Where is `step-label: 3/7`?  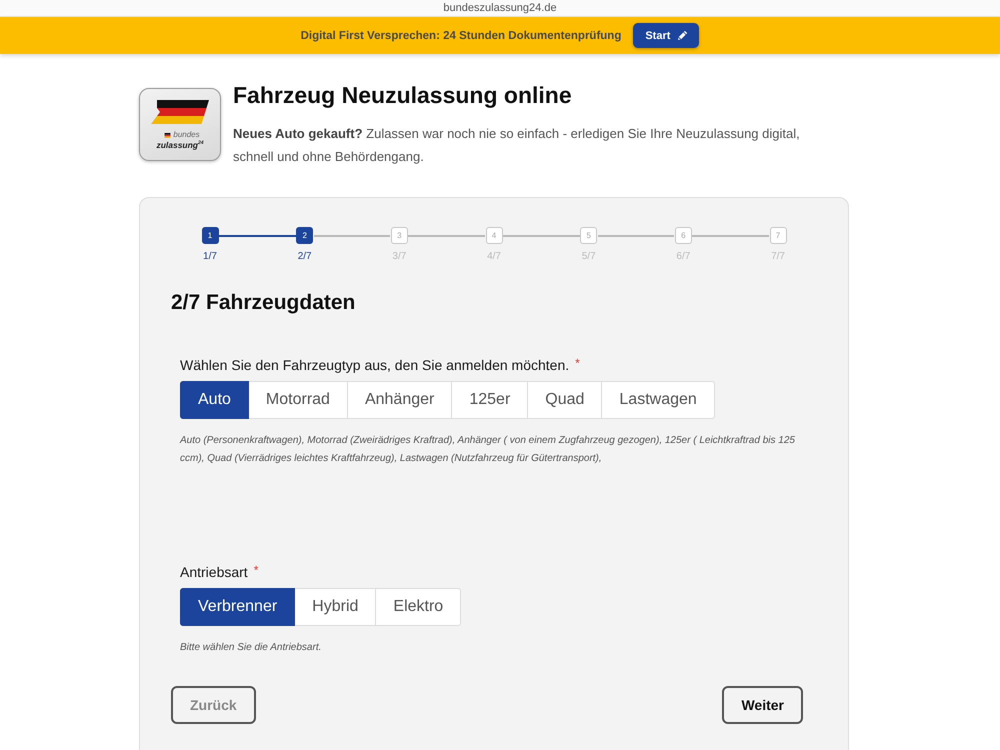 step-label: 3/7 is located at coordinates (399, 257).